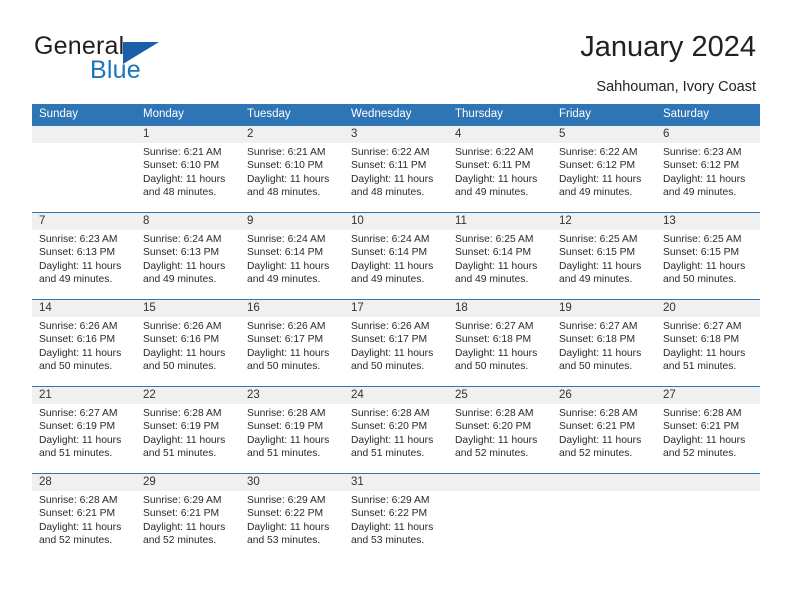 This screenshot has width=792, height=612. I want to click on day-number: 5, so click(604, 134).